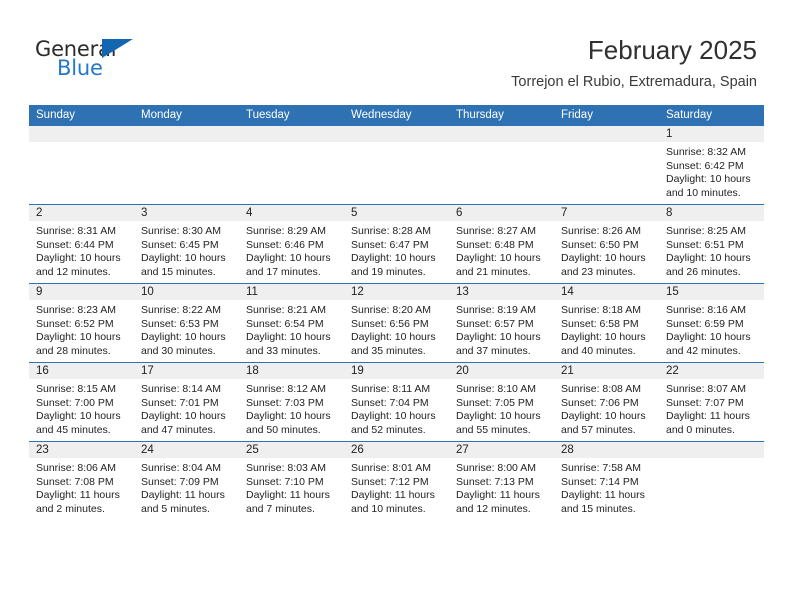 Image resolution: width=792 pixels, height=612 pixels. What do you see at coordinates (390, 481) in the screenshot?
I see `sunset-text: Sunset: 7:12 PM` at bounding box center [390, 481].